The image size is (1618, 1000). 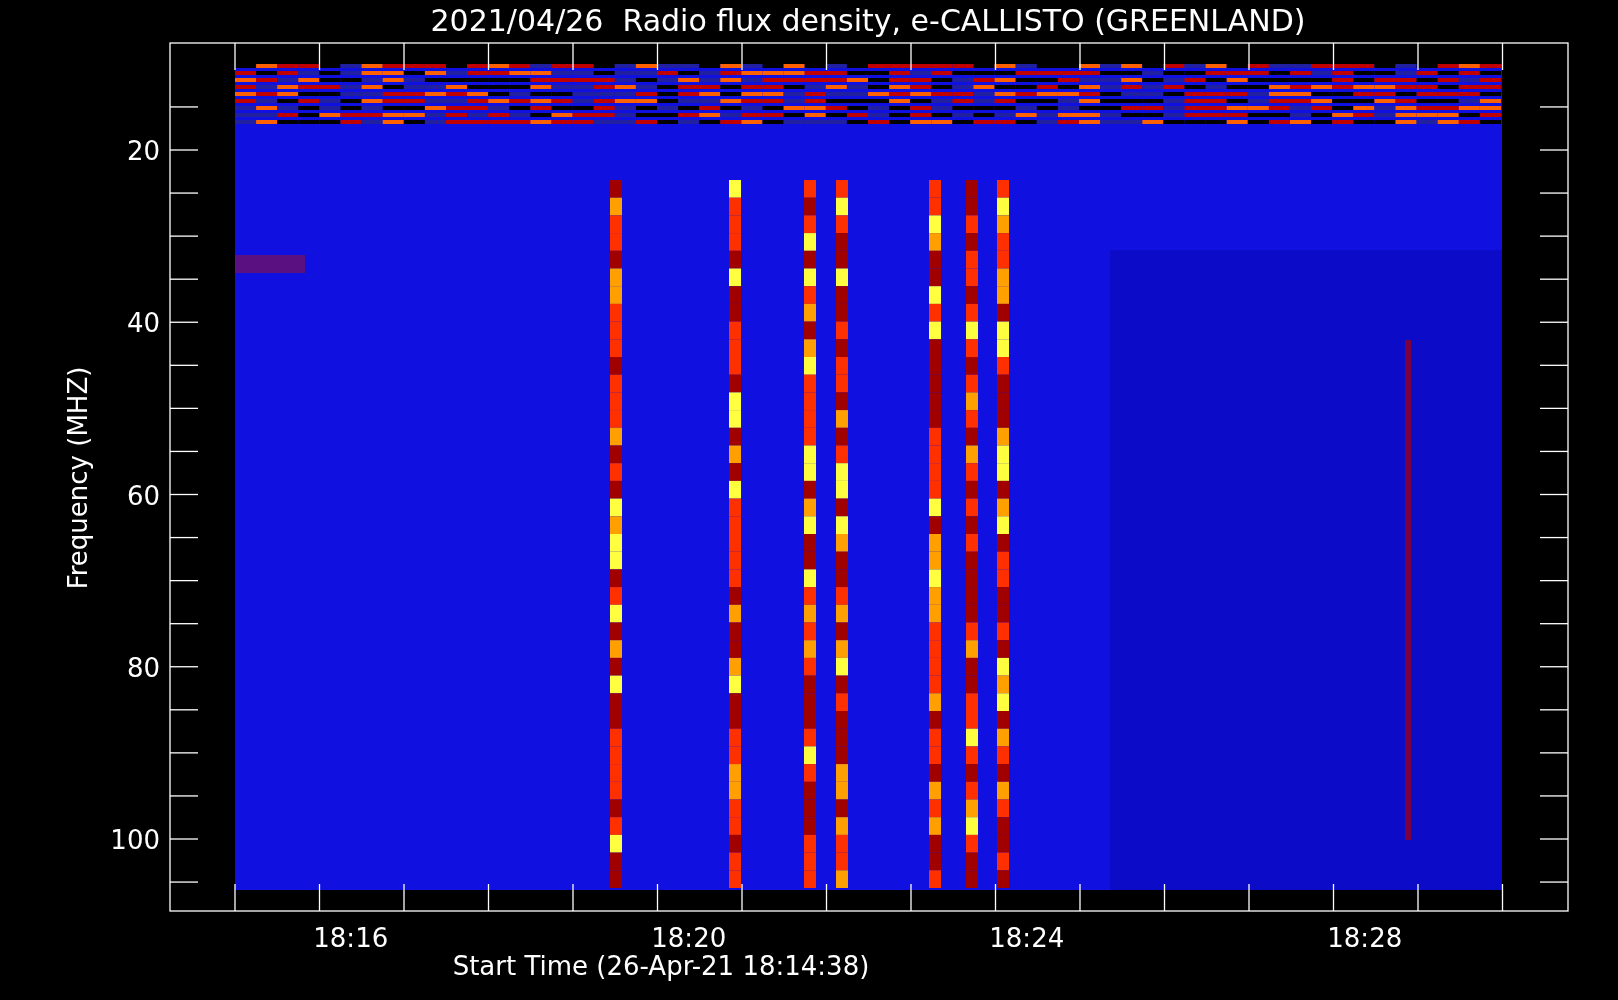 What do you see at coordinates (1027, 938) in the screenshot?
I see `axis-tick-label: 18:24` at bounding box center [1027, 938].